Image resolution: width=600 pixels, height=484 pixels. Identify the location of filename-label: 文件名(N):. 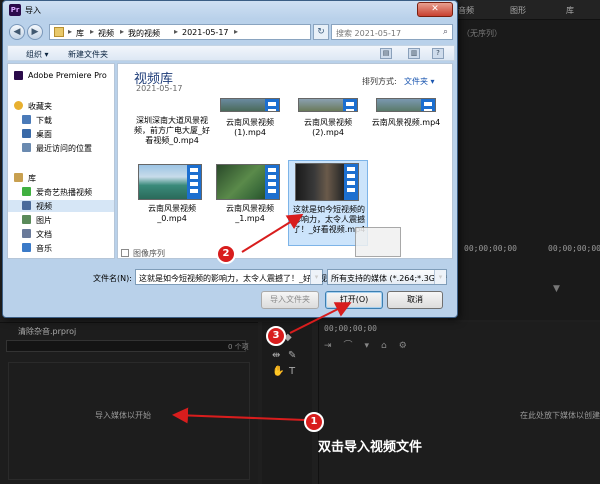
(112, 278).